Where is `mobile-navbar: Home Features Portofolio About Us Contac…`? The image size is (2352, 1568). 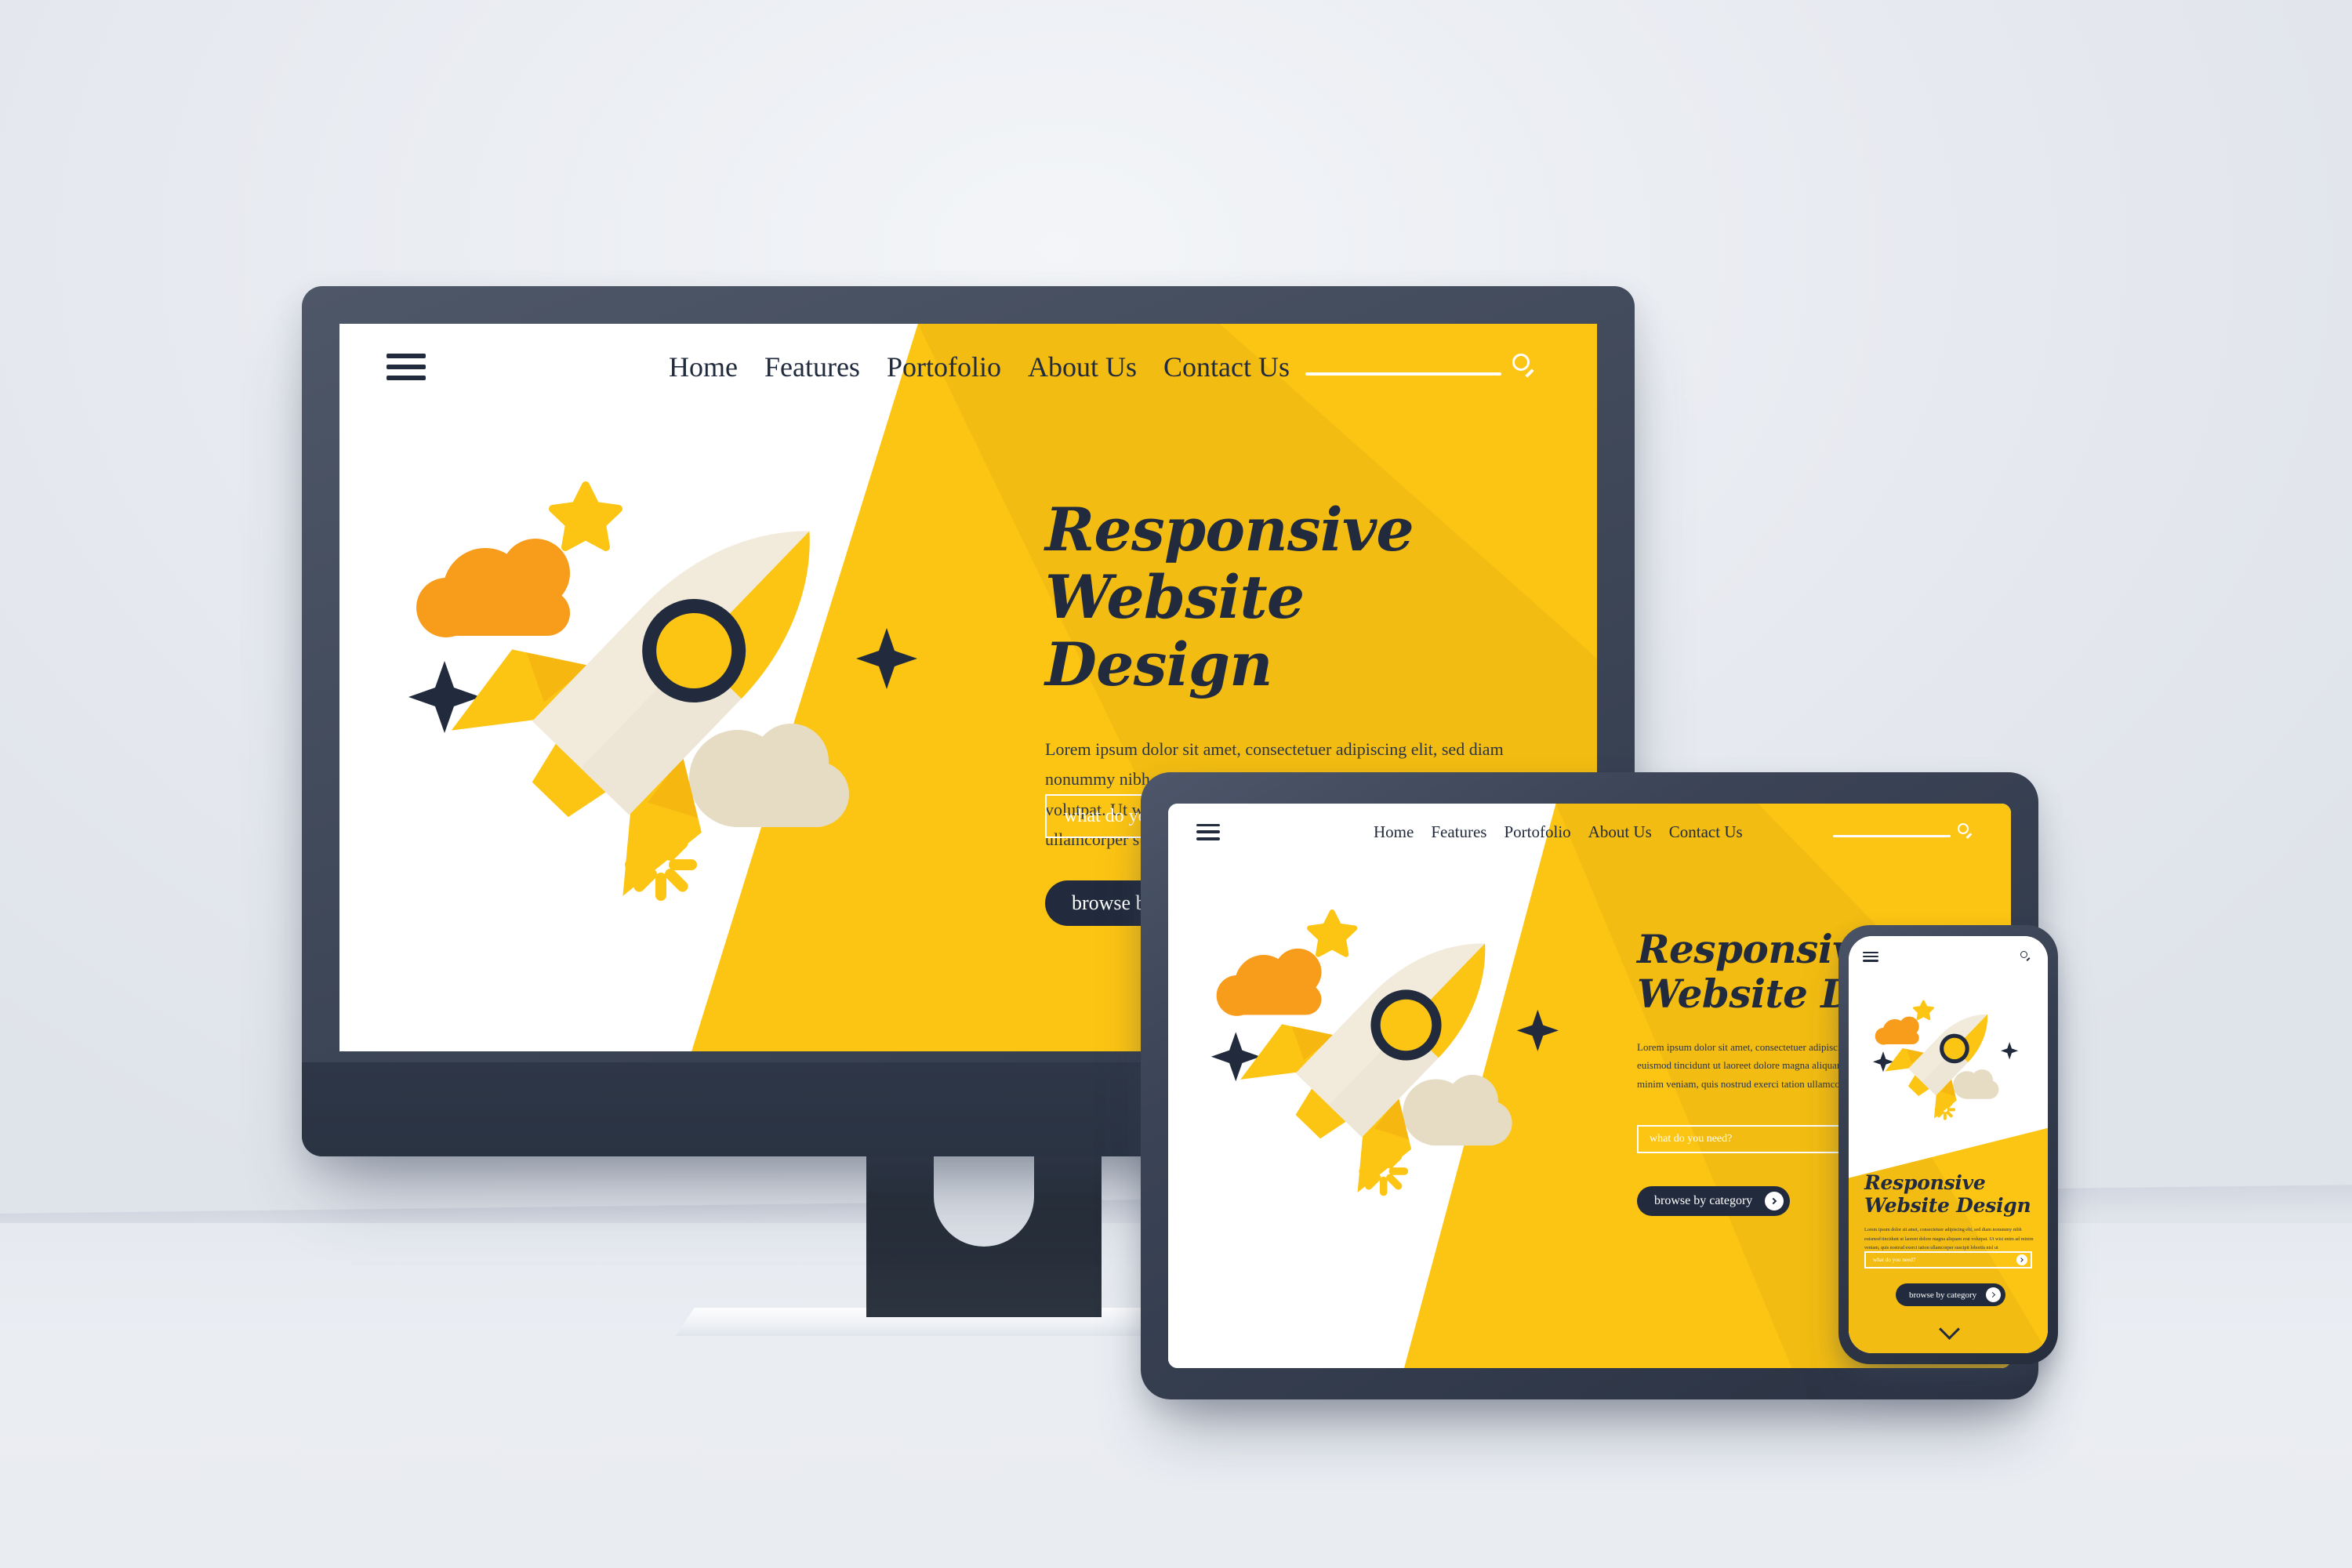 mobile-navbar: Home Features Portofolio About Us Contac… is located at coordinates (1948, 957).